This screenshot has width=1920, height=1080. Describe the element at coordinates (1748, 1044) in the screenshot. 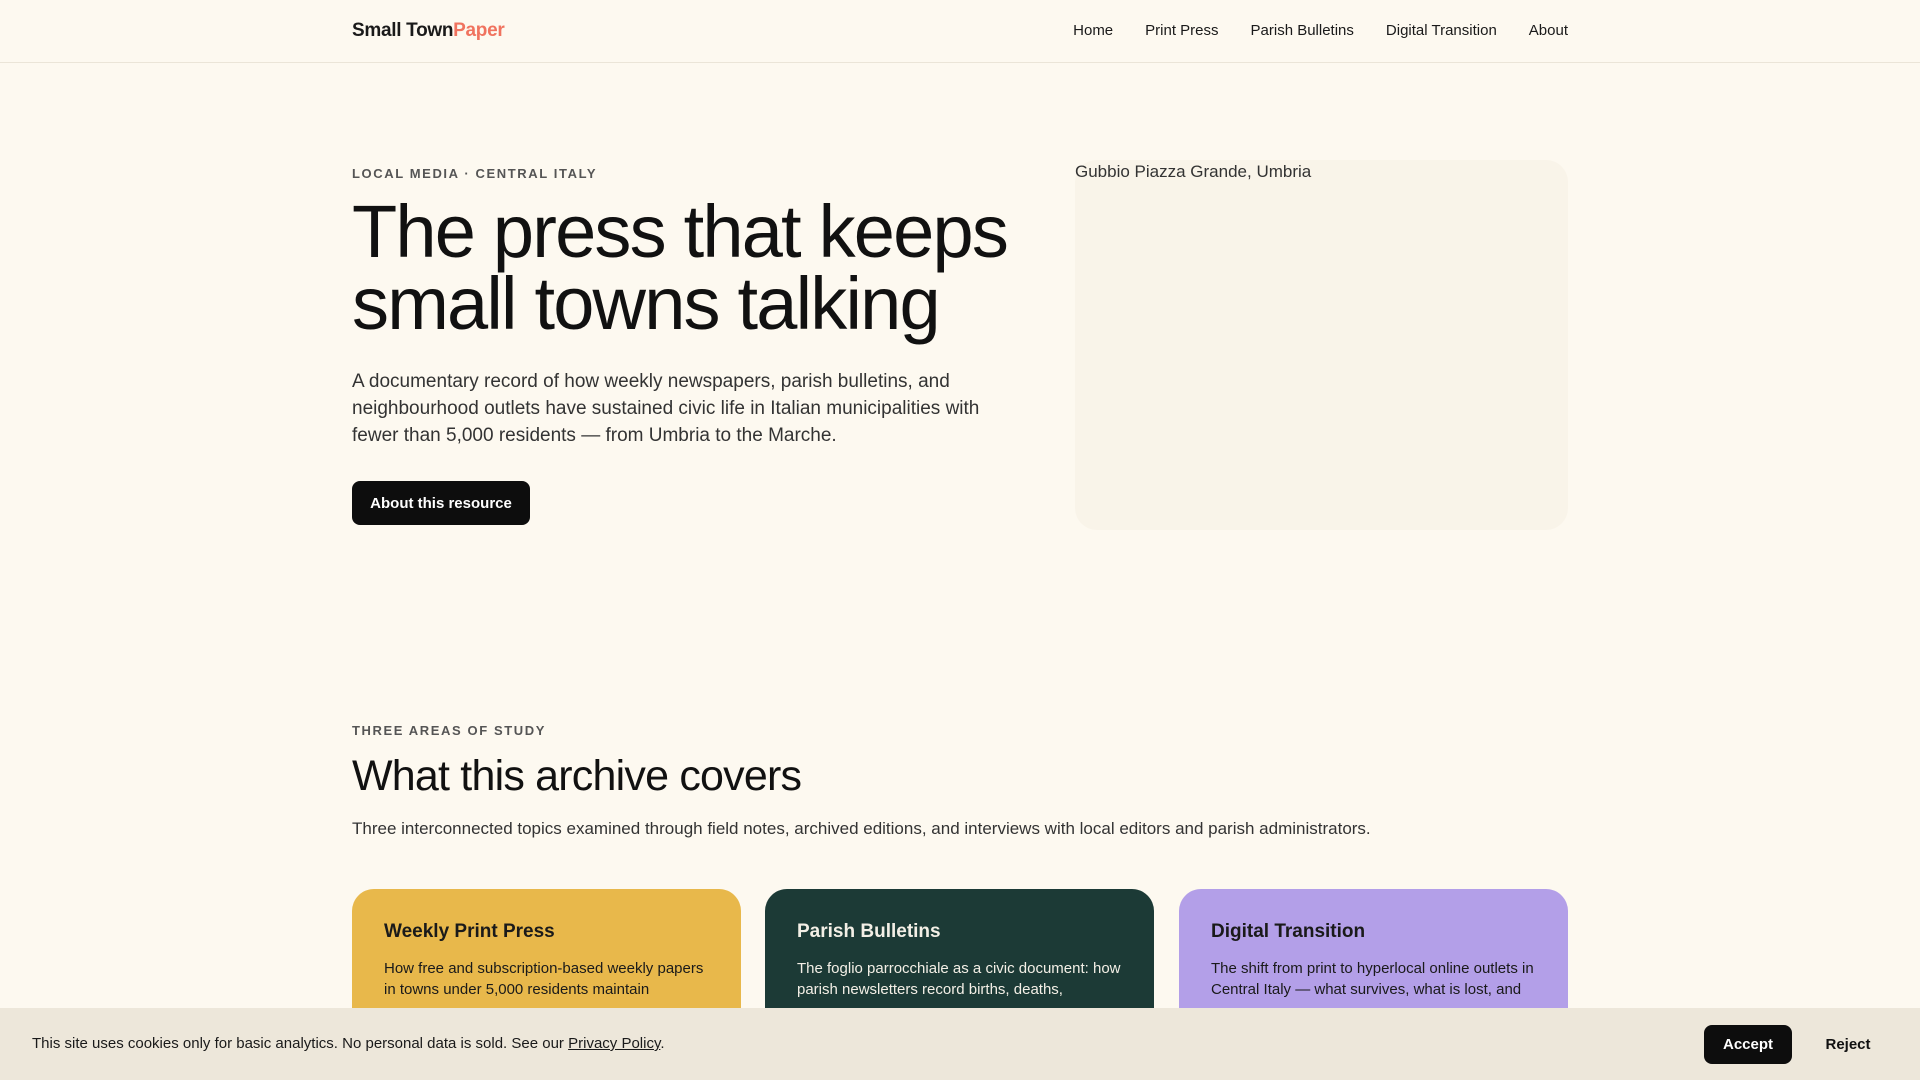

I see `accept-cookies-button: Accept` at that location.